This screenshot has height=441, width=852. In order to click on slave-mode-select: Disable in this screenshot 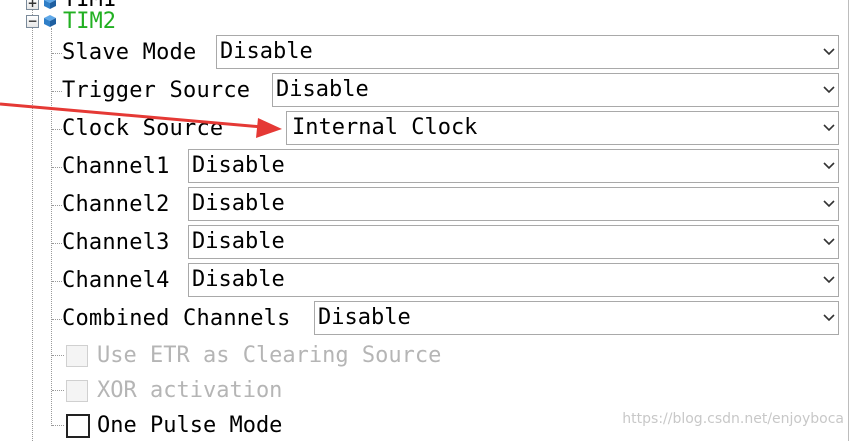, I will do `click(527, 52)`.